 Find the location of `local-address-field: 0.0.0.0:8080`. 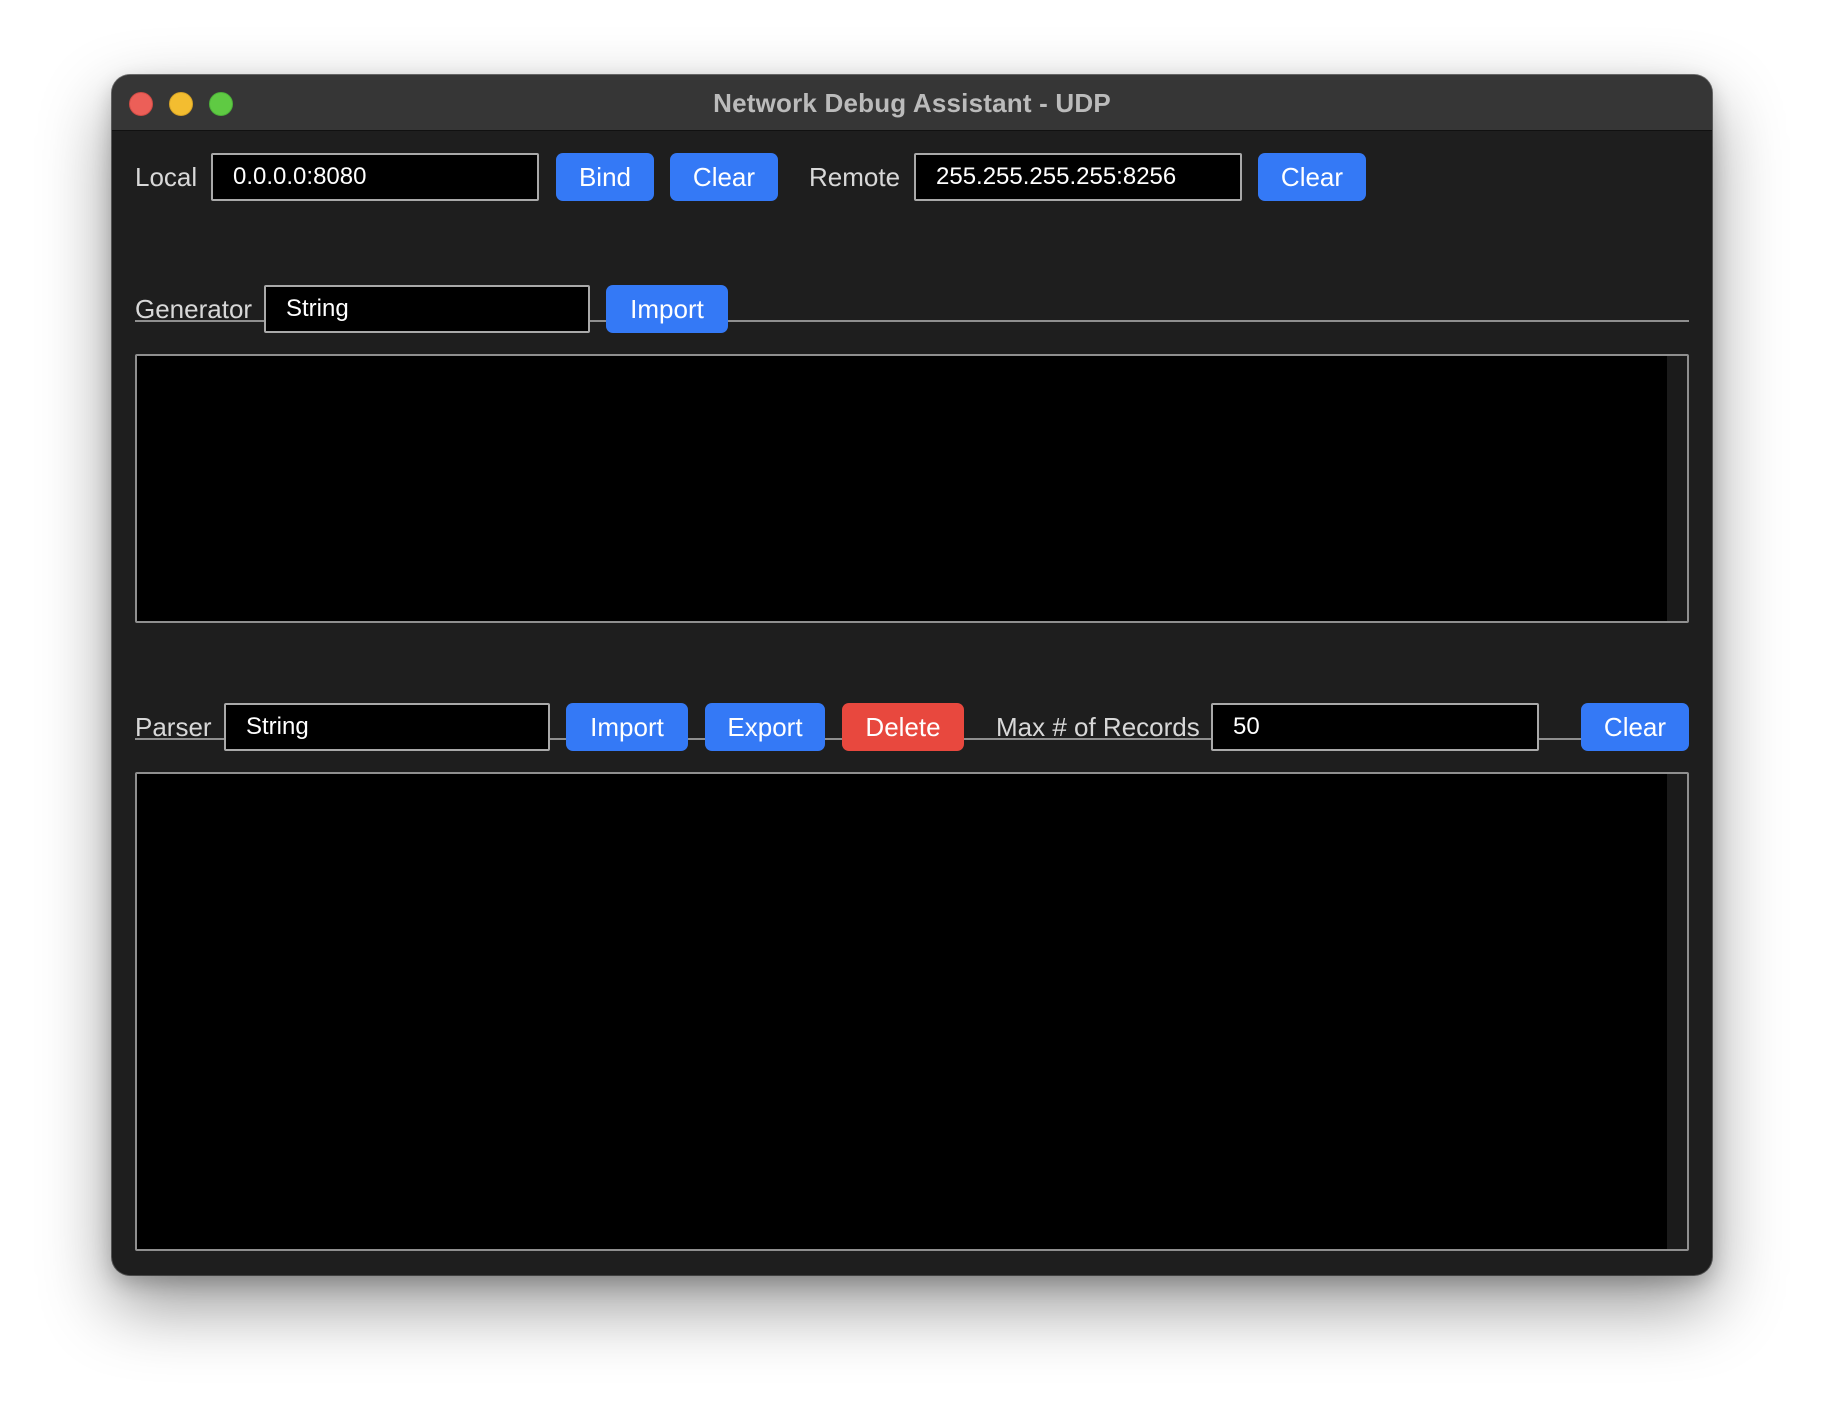

local-address-field: 0.0.0.0:8080 is located at coordinates (375, 177).